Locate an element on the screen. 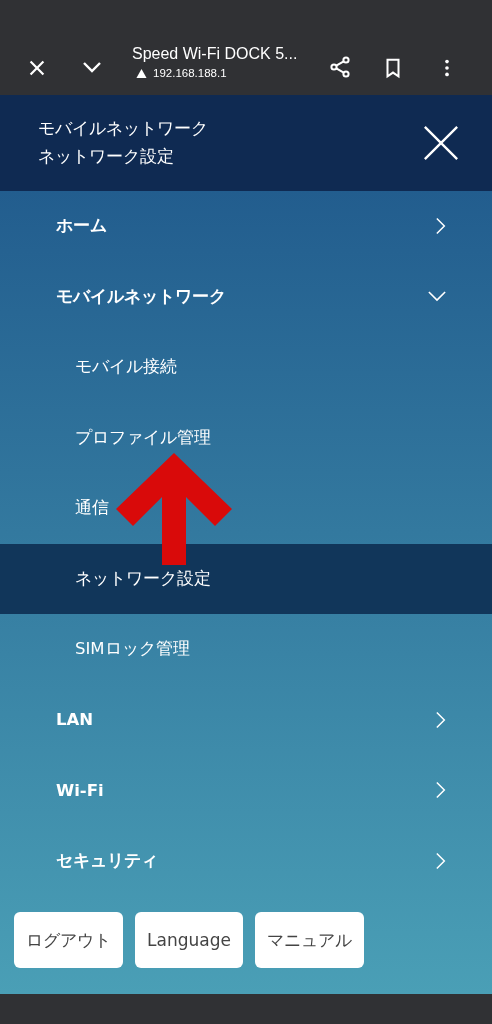  menu-item: モバイルネットワーク is located at coordinates (246, 296).